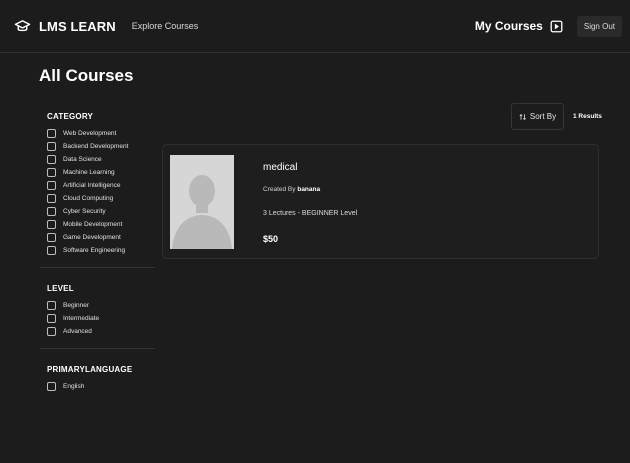 This screenshot has height=463, width=630. Describe the element at coordinates (101, 331) in the screenshot. I see `filter-option: Advanced` at that location.